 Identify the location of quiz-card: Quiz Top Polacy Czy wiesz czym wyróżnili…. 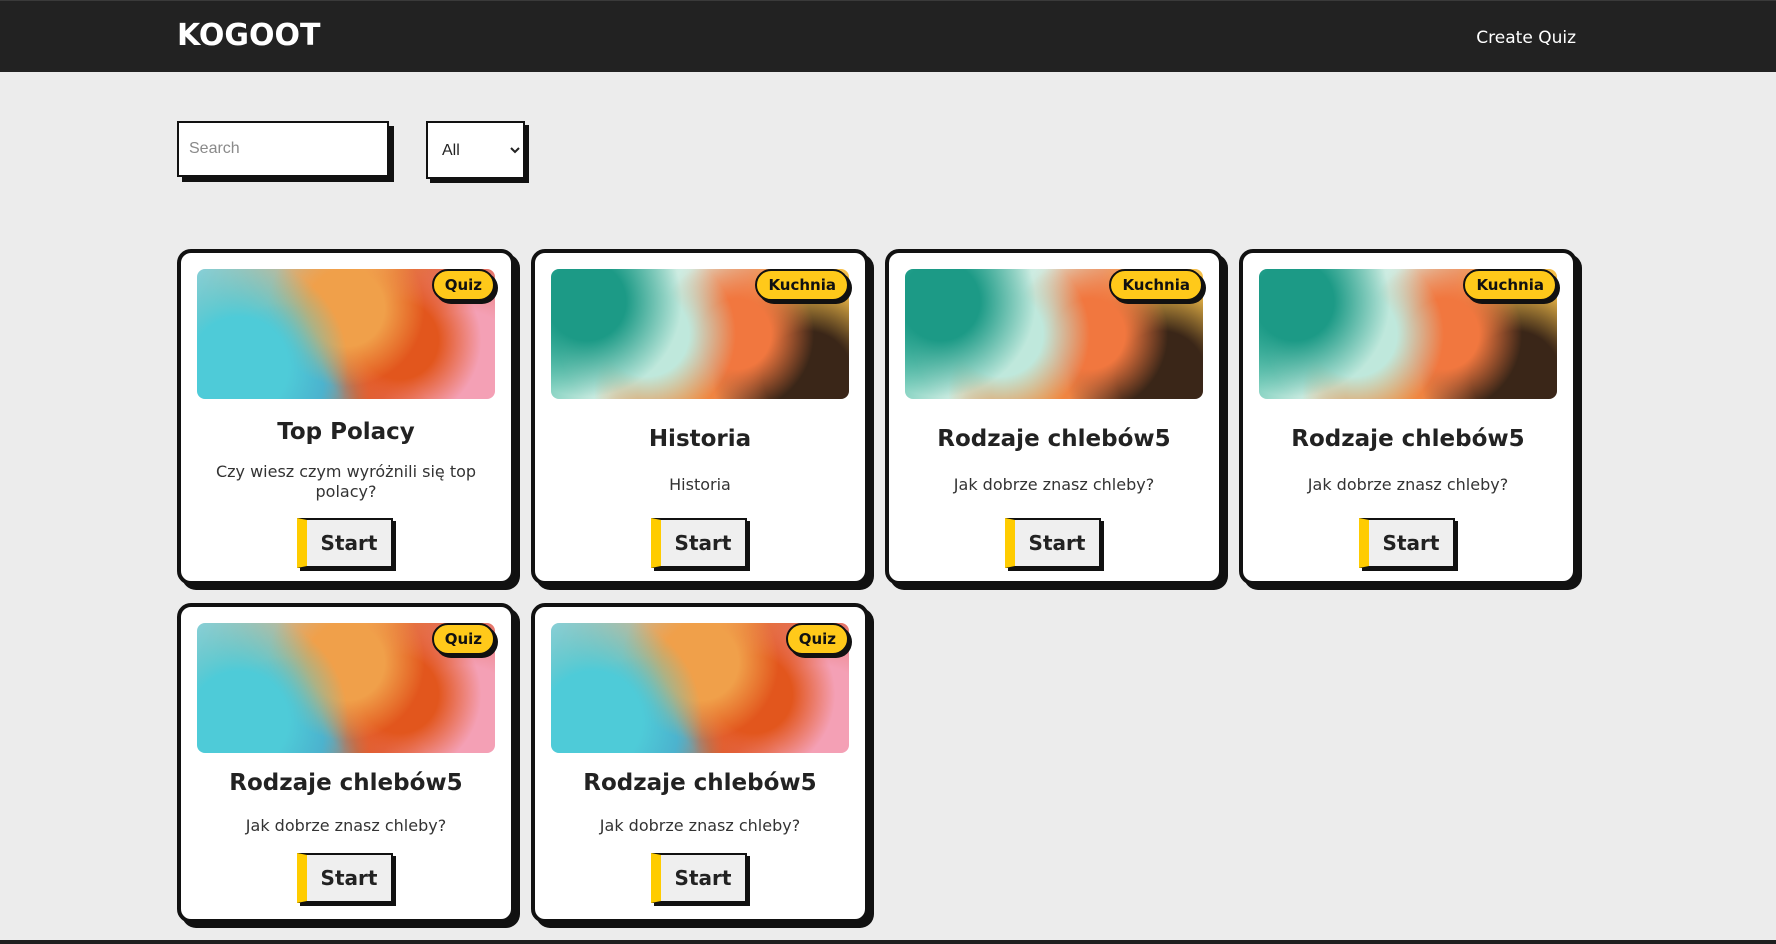
(346, 417).